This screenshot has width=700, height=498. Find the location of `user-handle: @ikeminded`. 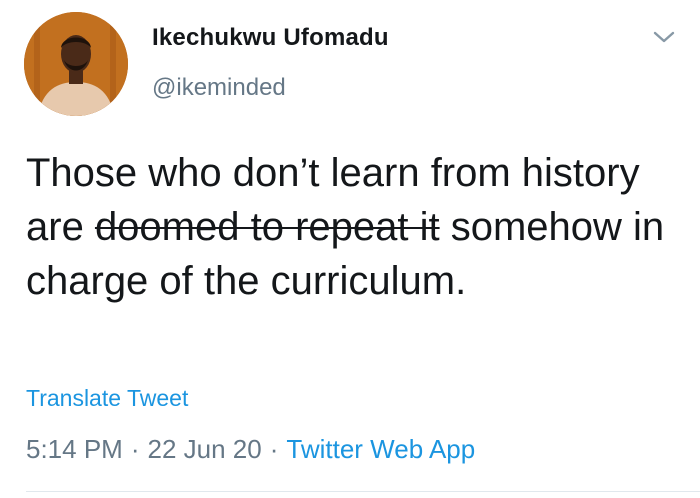

user-handle: @ikeminded is located at coordinates (219, 88).